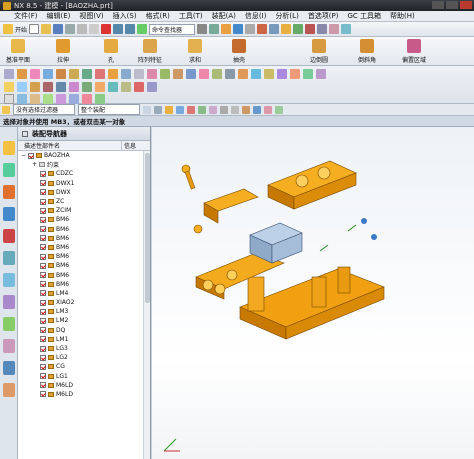 The height and width of the screenshot is (459, 474). Describe the element at coordinates (84, 173) in the screenshot. I see `tree-part-row: CDZC` at that location.